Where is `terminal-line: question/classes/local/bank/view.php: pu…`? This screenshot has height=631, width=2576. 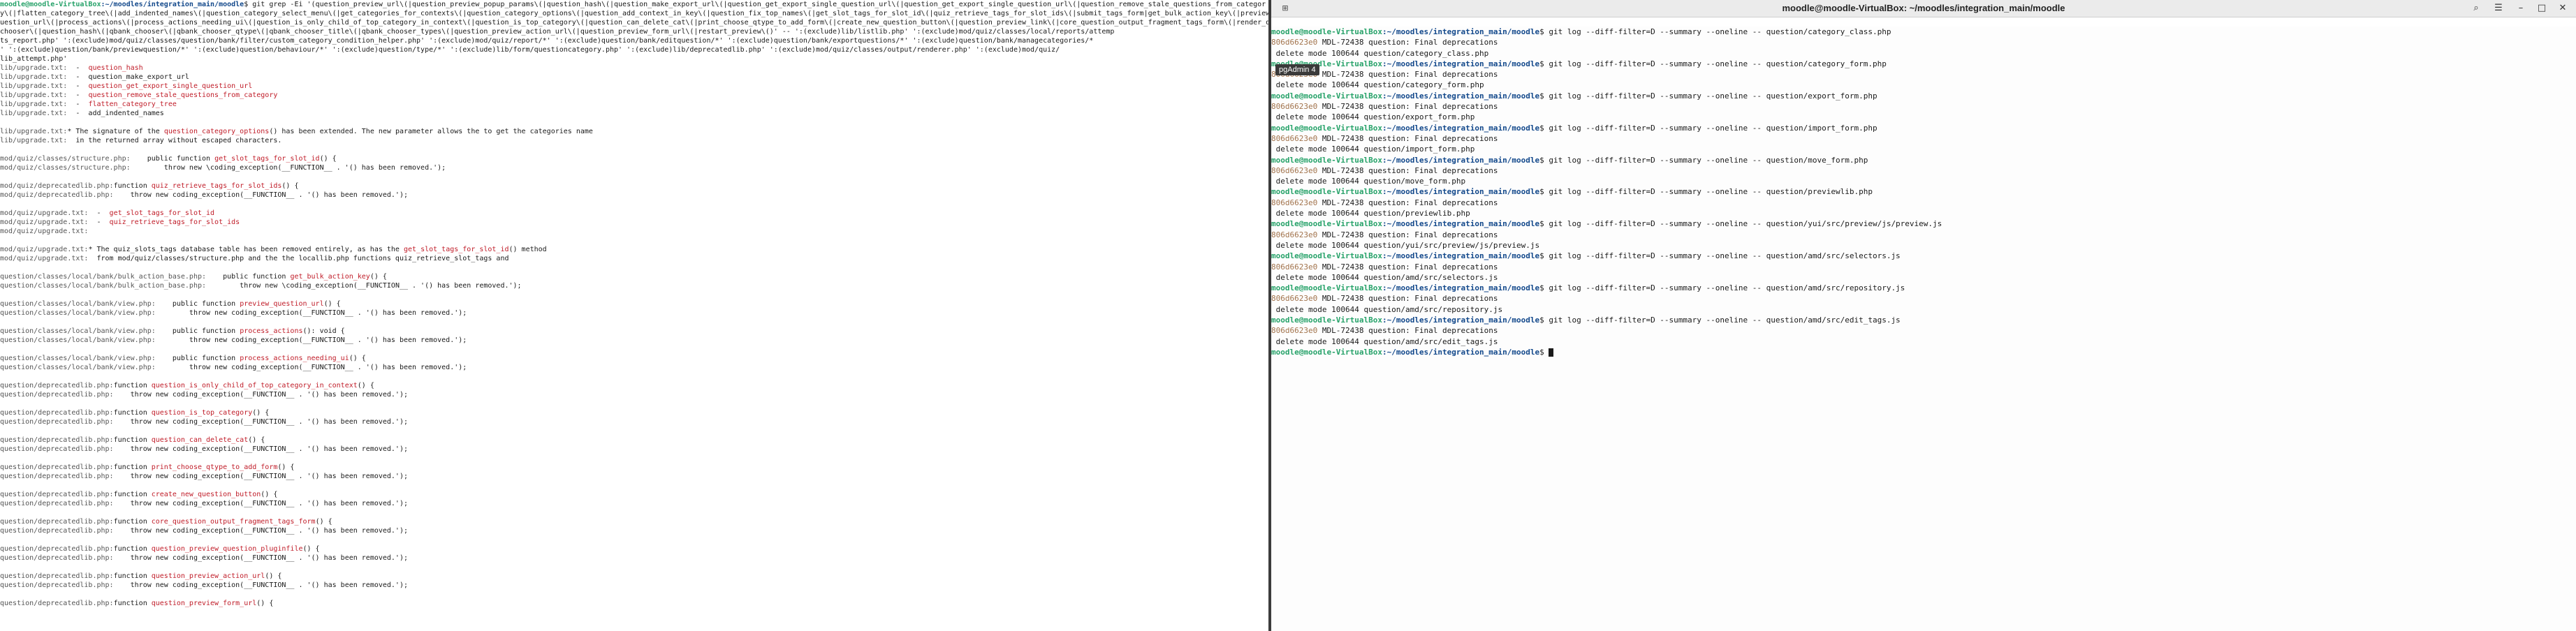 terminal-line: question/classes/local/bank/view.php: pu… is located at coordinates (634, 331).